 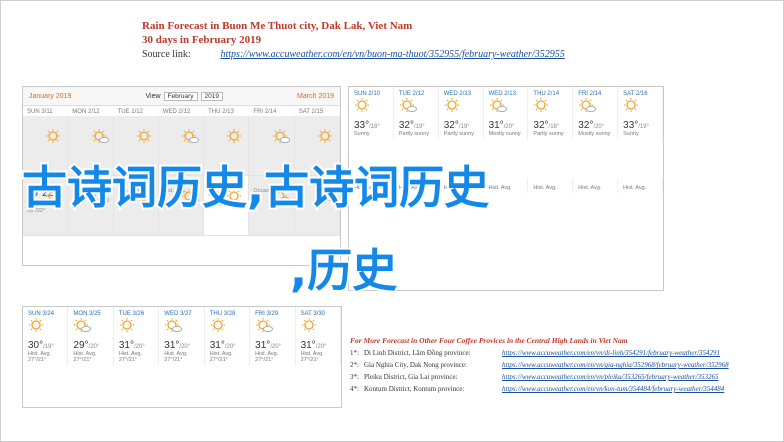 I want to click on forecast-day: WED 3/27 31°/20° Hist. Avg. 27°/21°, so click(x=182, y=336).